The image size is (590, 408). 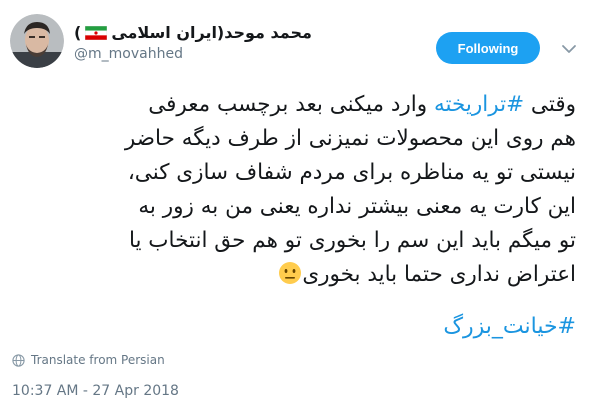 What do you see at coordinates (479, 104) in the screenshot?
I see `hashtag-link: #تراریخته` at bounding box center [479, 104].